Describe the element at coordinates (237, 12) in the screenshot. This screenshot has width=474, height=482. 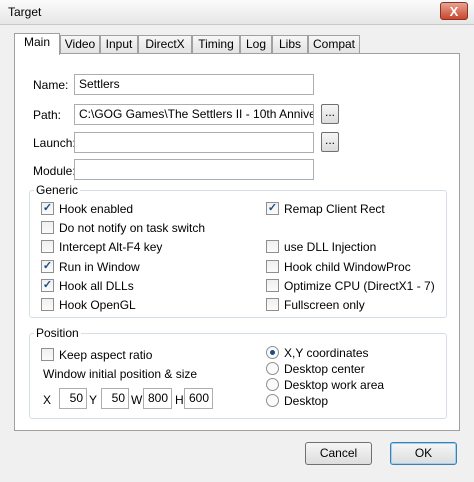
I see `title-bar: Target X` at that location.